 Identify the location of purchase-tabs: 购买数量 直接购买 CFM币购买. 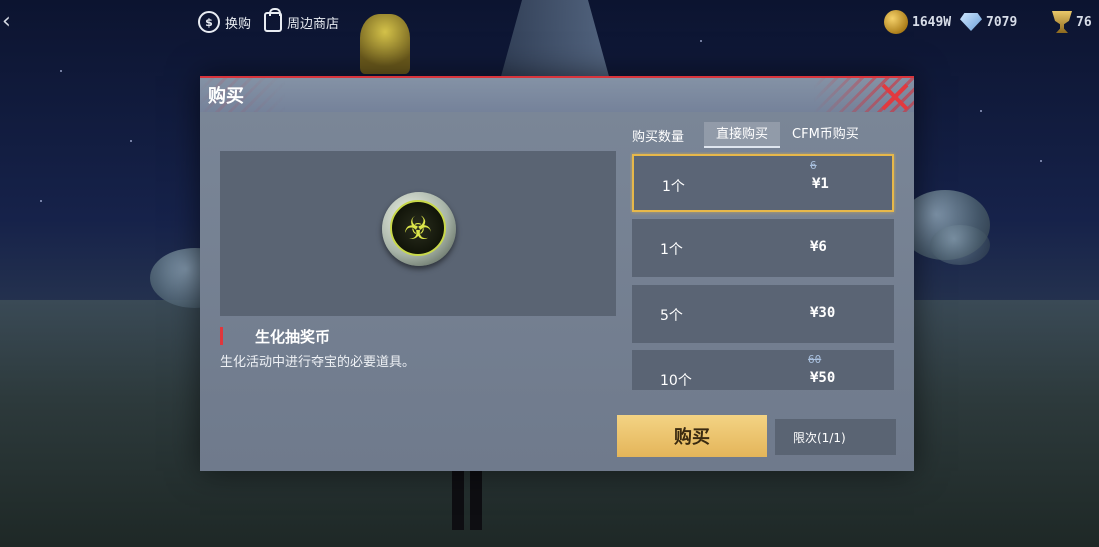
(763, 135).